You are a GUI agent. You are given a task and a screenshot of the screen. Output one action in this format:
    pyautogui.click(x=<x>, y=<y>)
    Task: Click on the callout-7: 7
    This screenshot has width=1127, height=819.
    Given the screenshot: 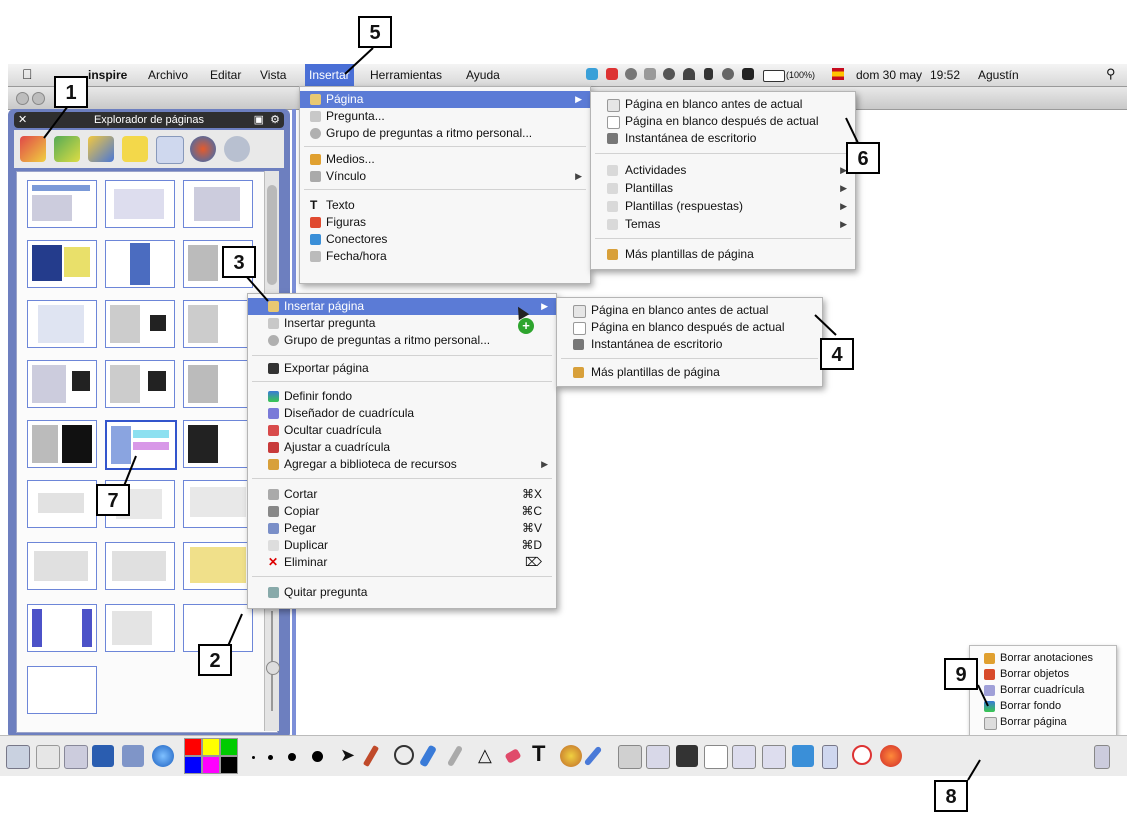 What is the action you would take?
    pyautogui.click(x=113, y=500)
    